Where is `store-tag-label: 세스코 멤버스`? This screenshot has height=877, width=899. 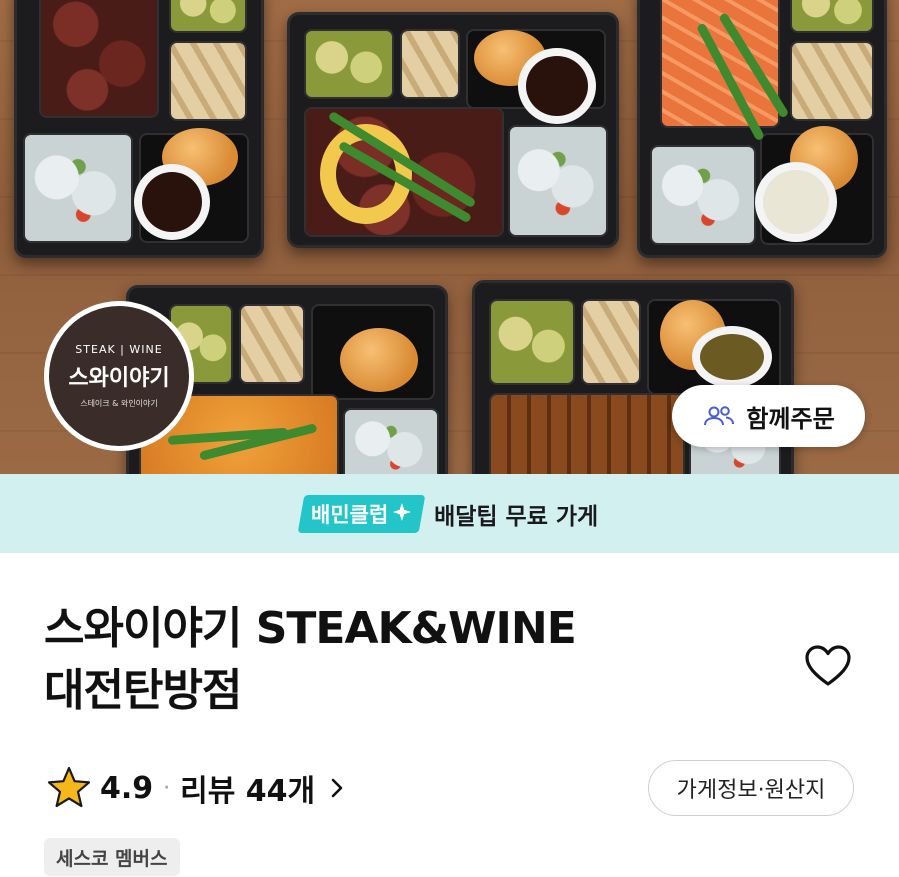 store-tag-label: 세스코 멤버스 is located at coordinates (112, 858).